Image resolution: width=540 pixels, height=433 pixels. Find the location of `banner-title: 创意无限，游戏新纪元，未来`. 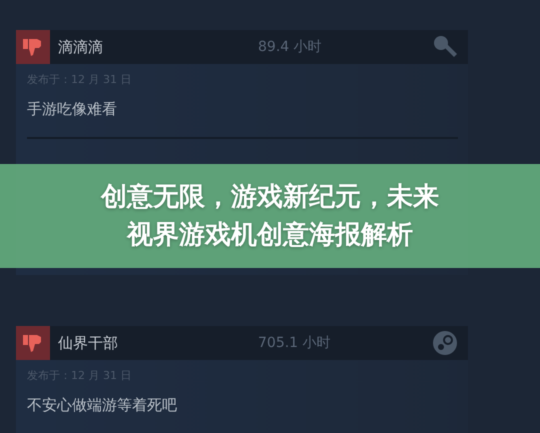

banner-title: 创意无限，游戏新纪元，未来 is located at coordinates (270, 197).